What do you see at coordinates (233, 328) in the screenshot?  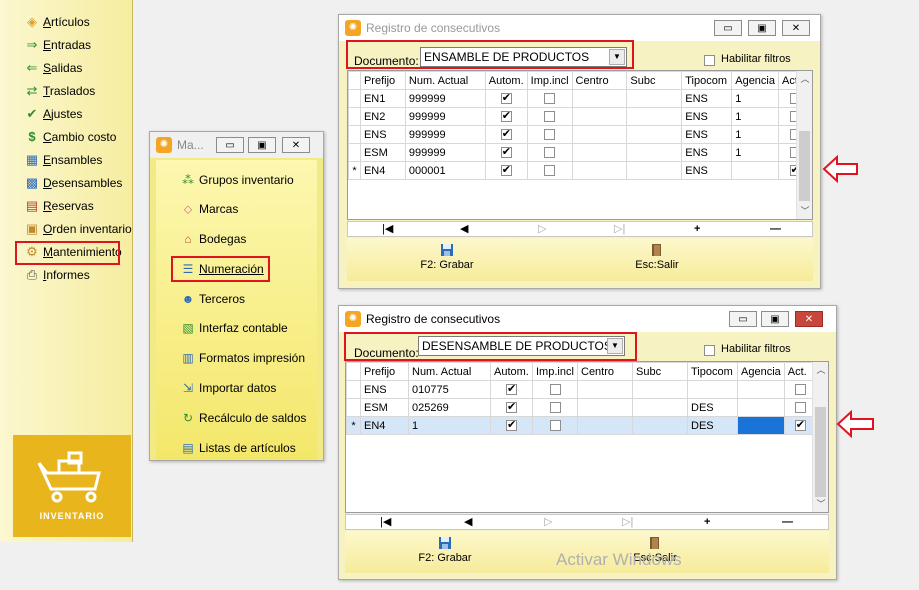 I see `menu-item-interfaz-contable: ▧ Interfaz contable` at bounding box center [233, 328].